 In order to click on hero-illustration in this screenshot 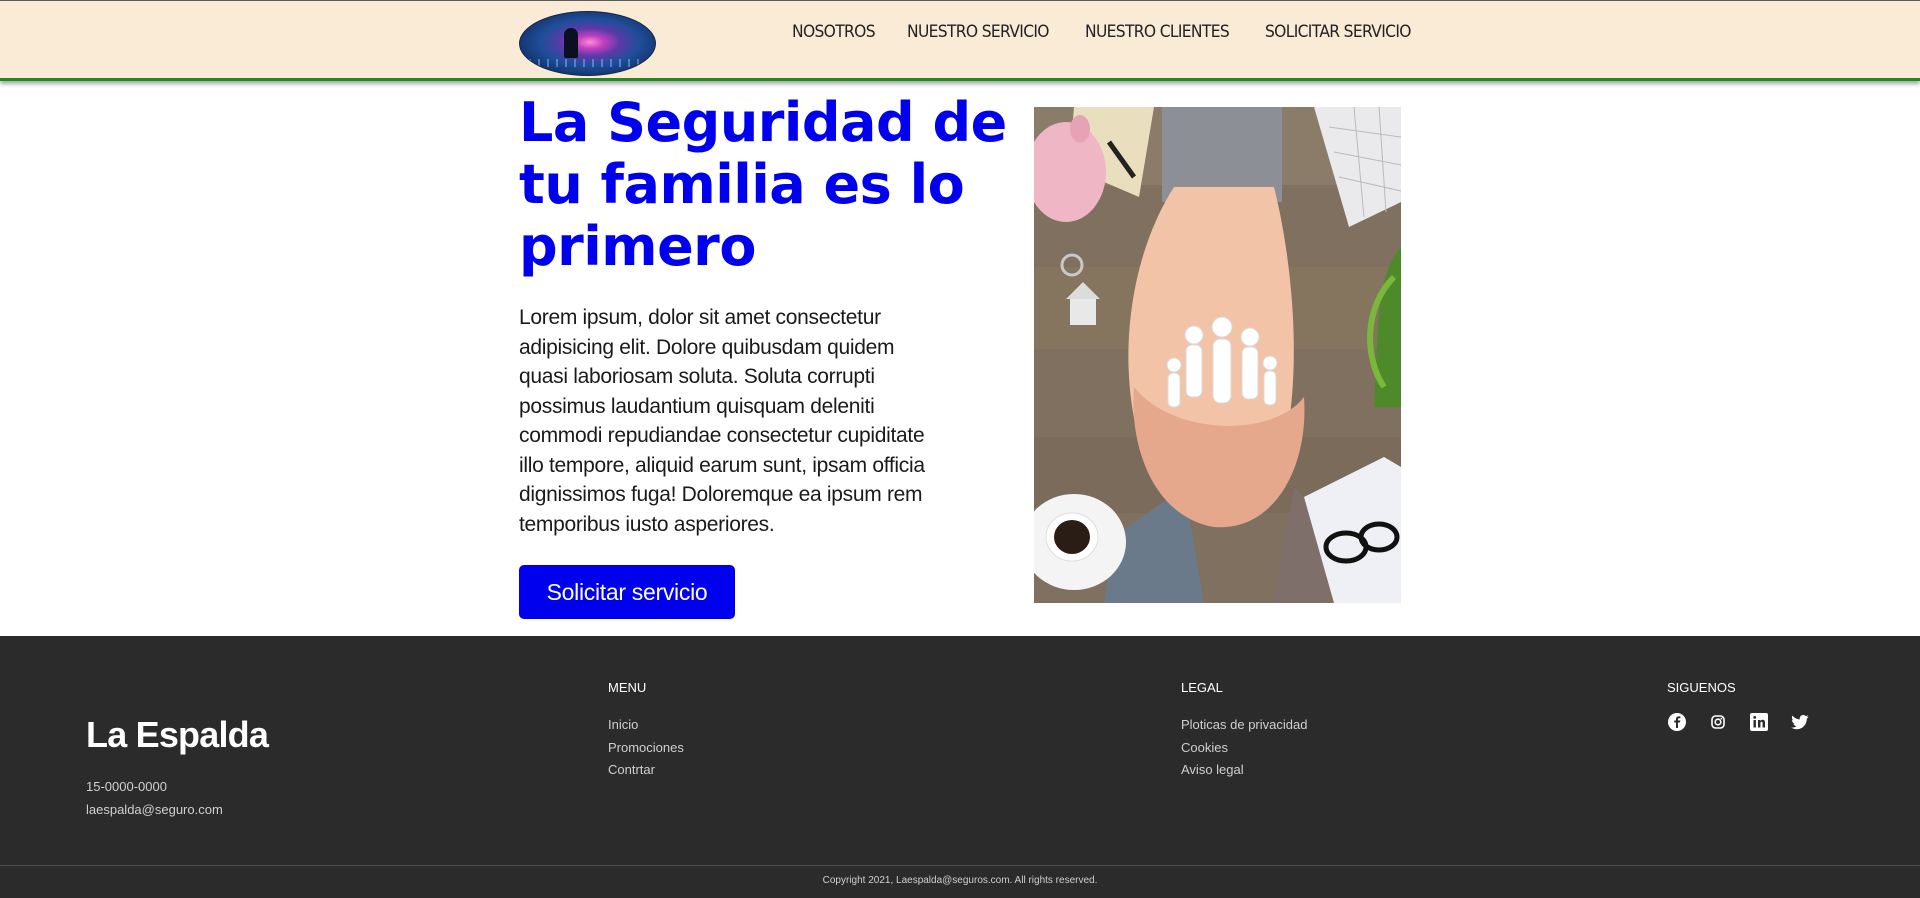, I will do `click(1217, 355)`.